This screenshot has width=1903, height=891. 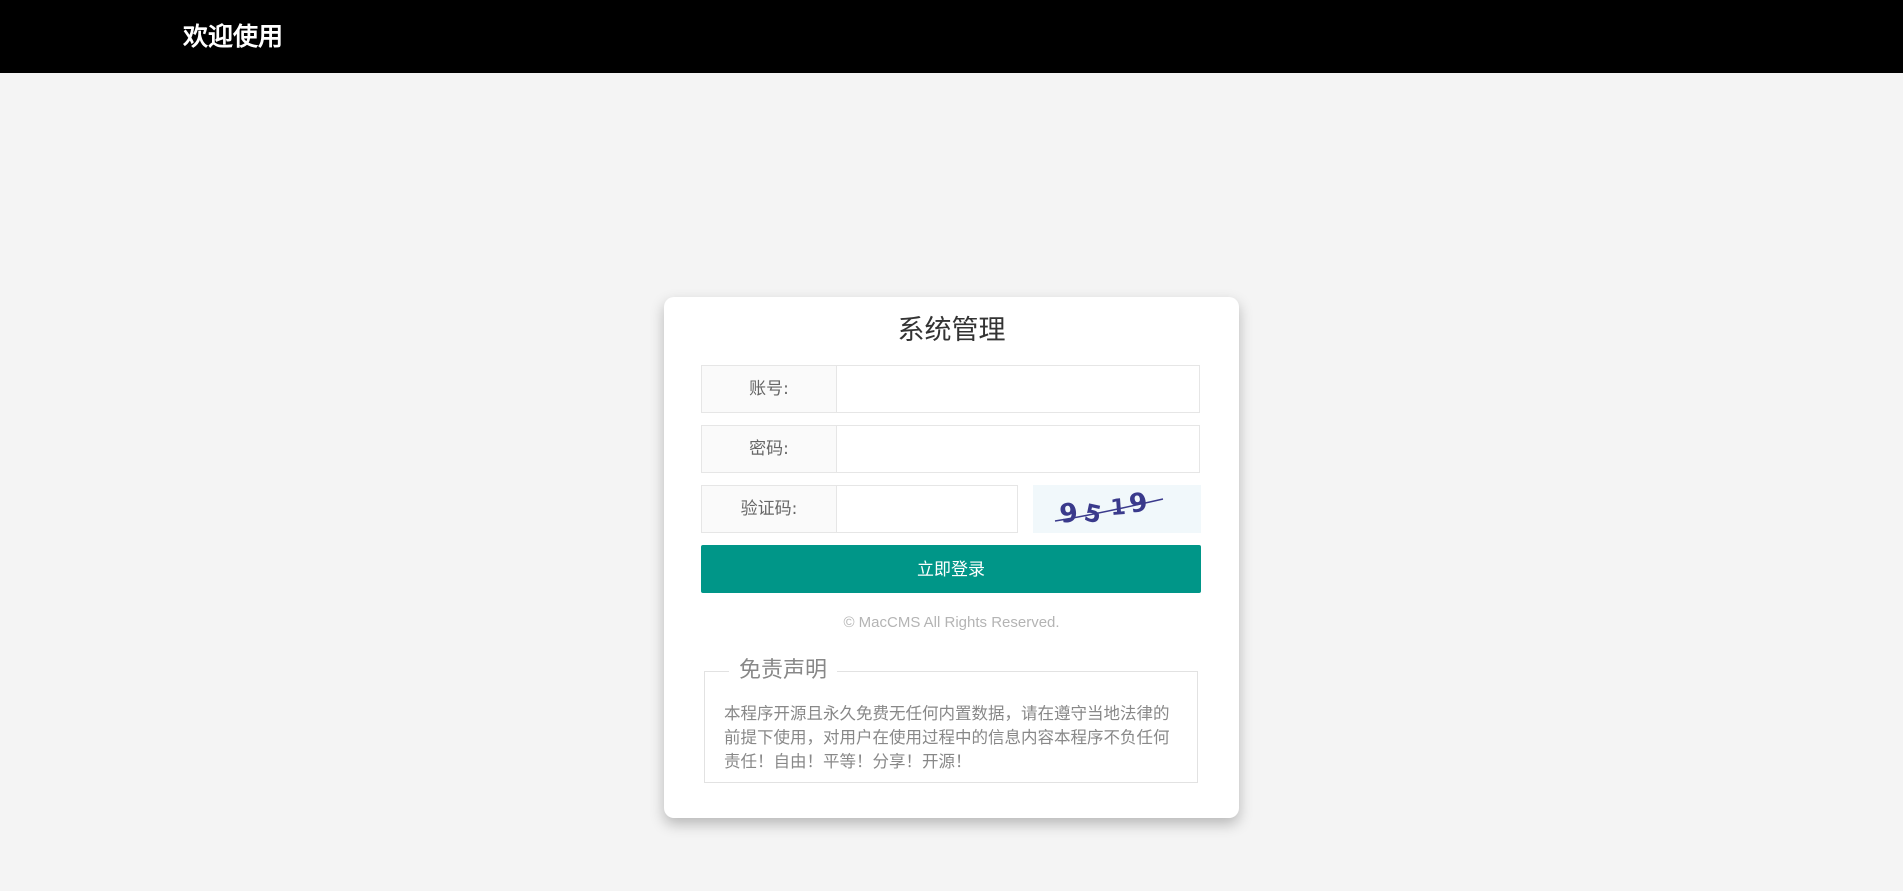 I want to click on password-label: 密码:, so click(x=769, y=449).